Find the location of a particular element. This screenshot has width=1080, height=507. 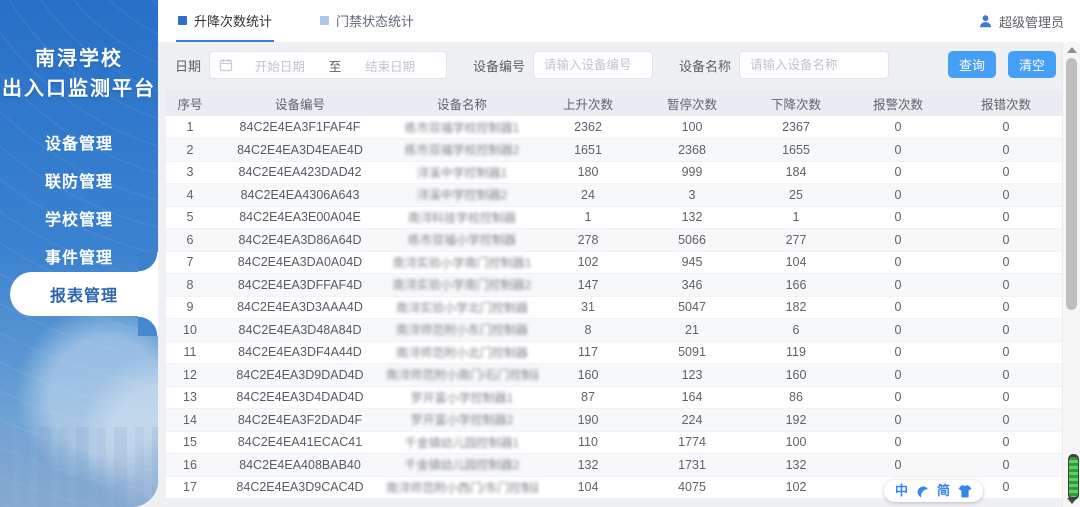

cell-index: 3 is located at coordinates (190, 172).